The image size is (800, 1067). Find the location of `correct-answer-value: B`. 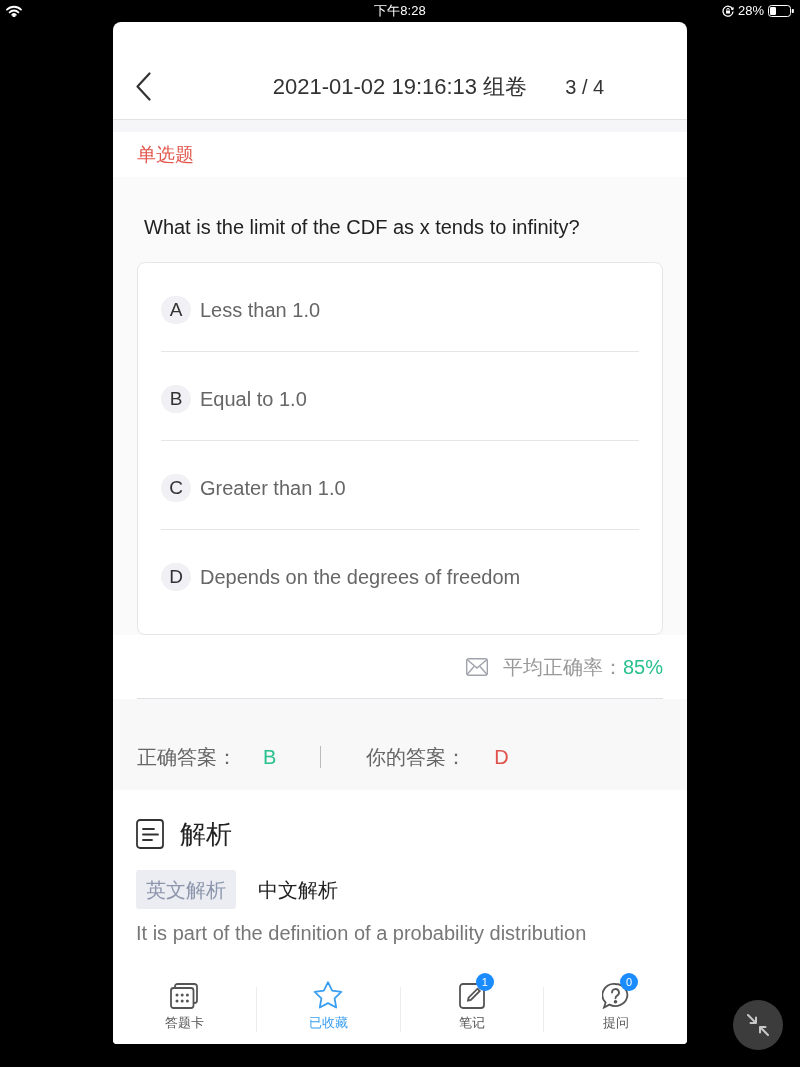

correct-answer-value: B is located at coordinates (270, 757).